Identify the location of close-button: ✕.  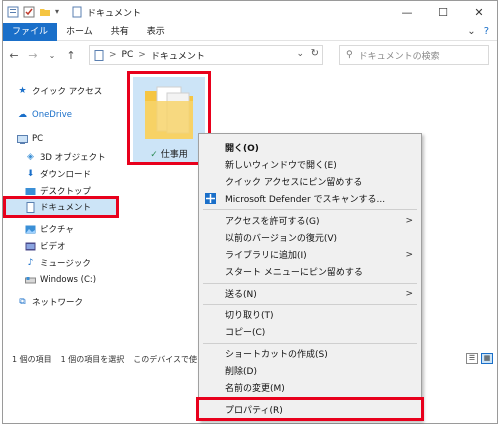
(479, 12).